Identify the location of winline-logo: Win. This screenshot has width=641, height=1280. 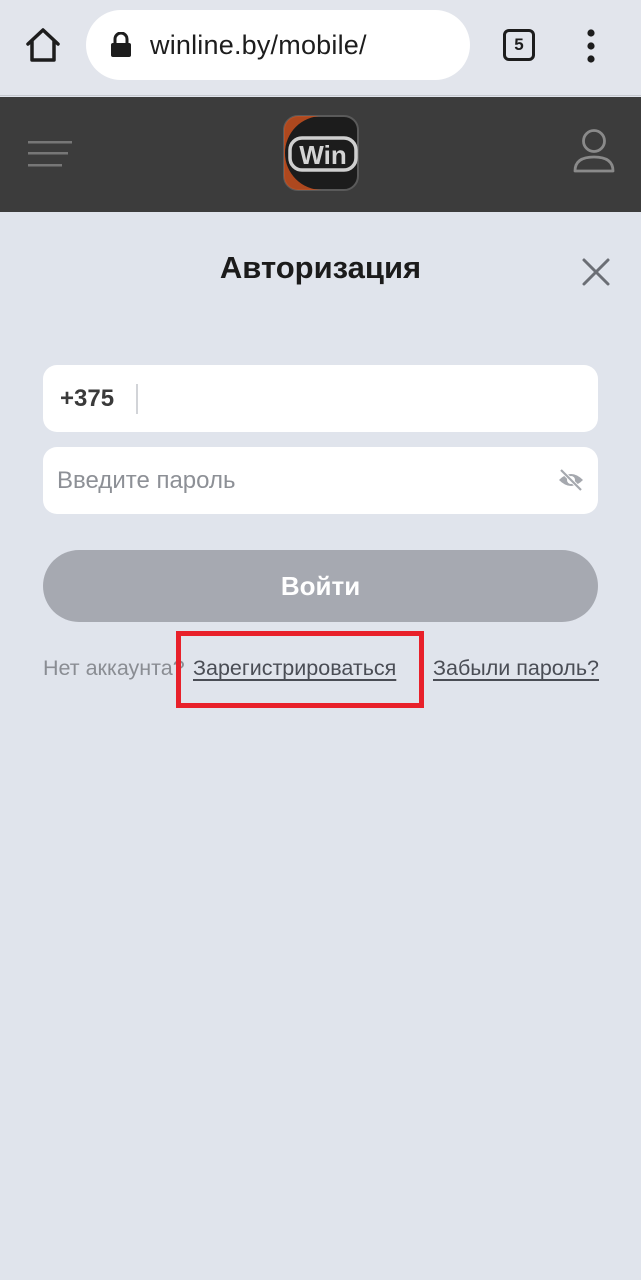
(321, 153).